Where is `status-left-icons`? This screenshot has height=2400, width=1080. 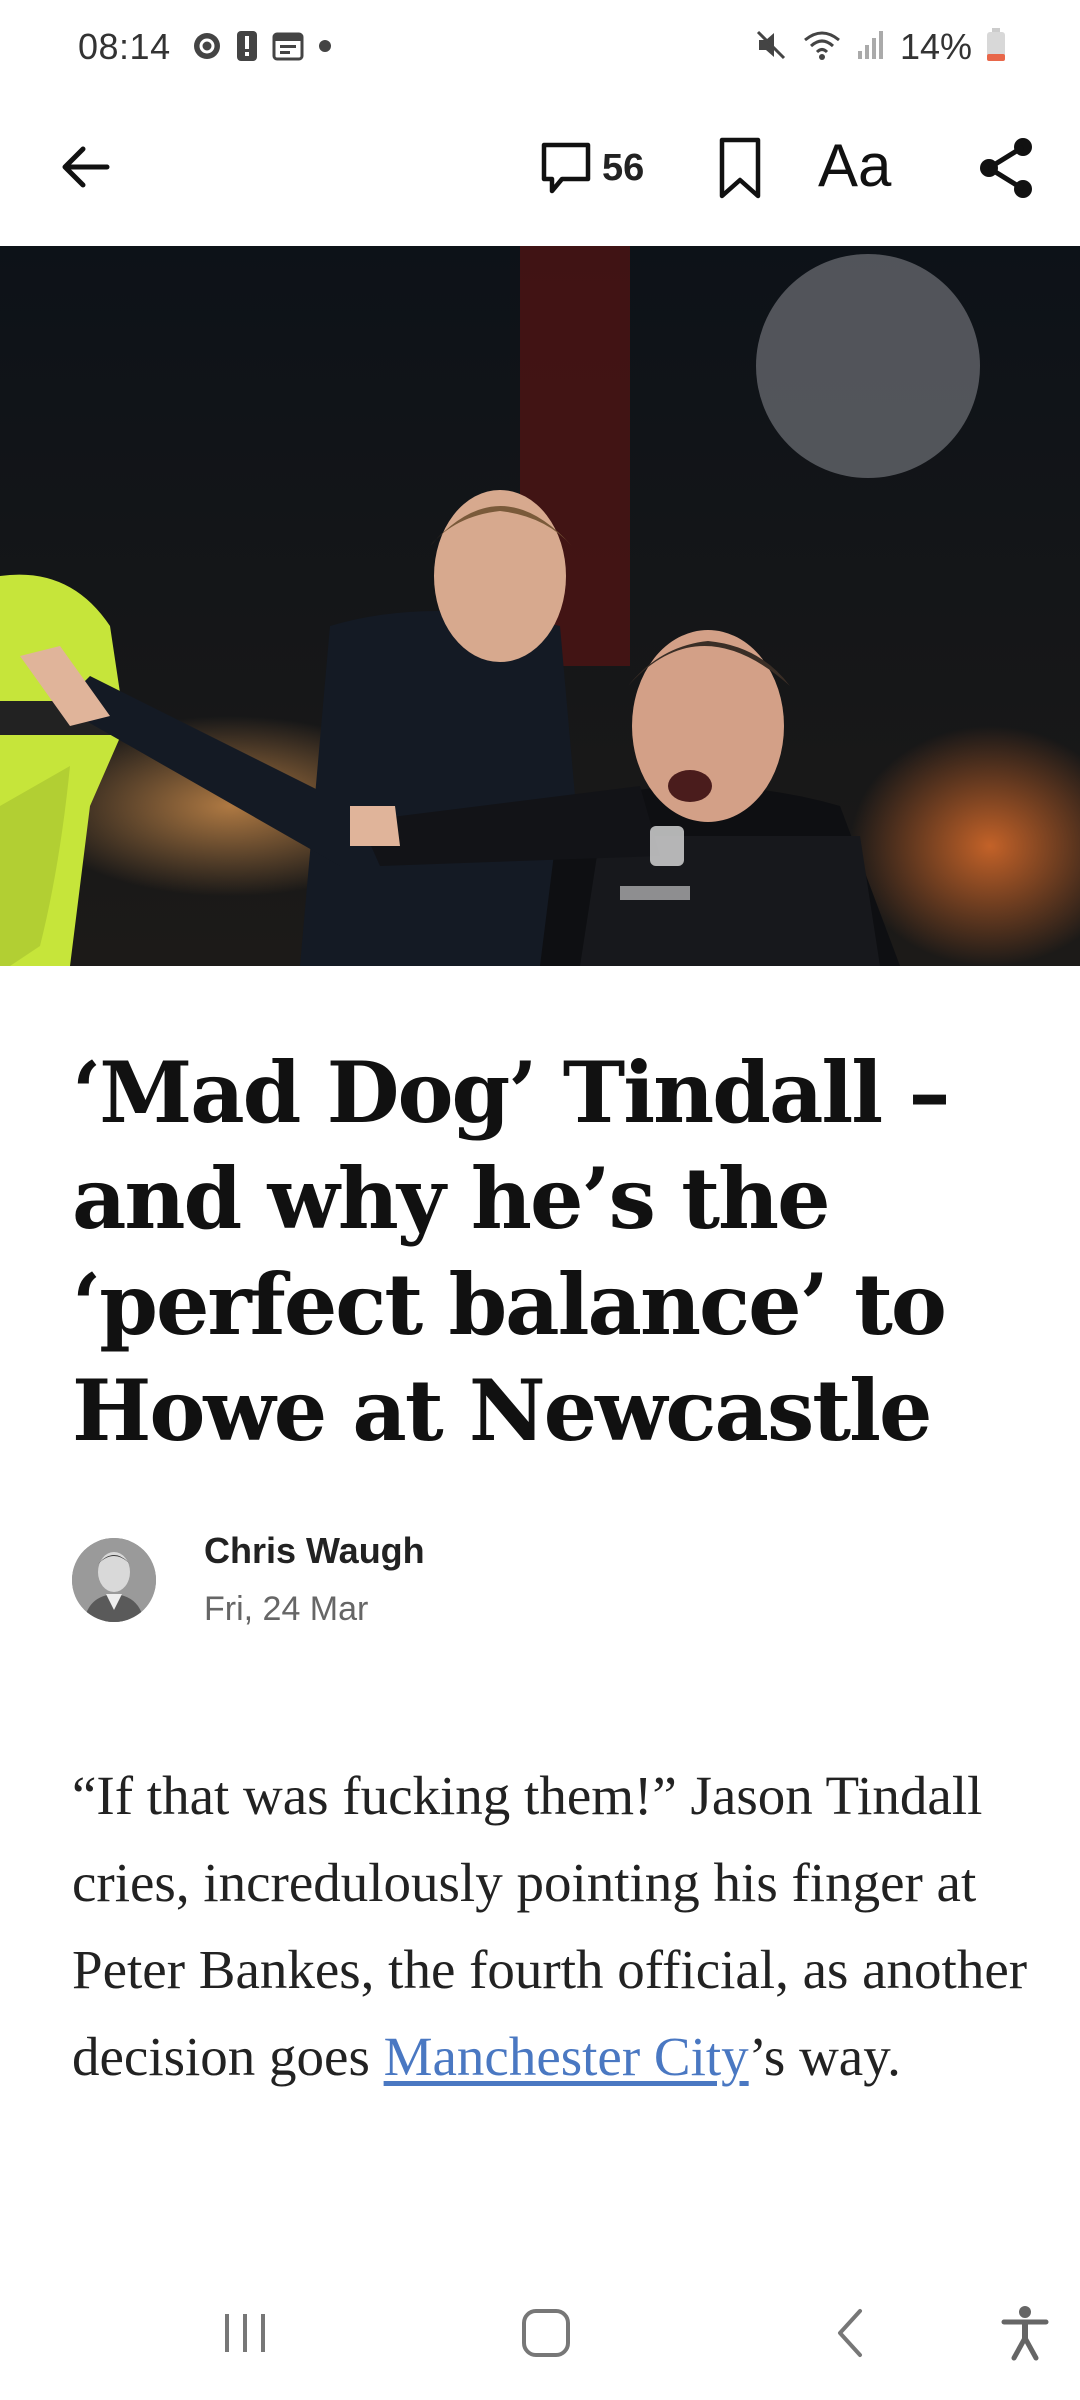 status-left-icons is located at coordinates (262, 48).